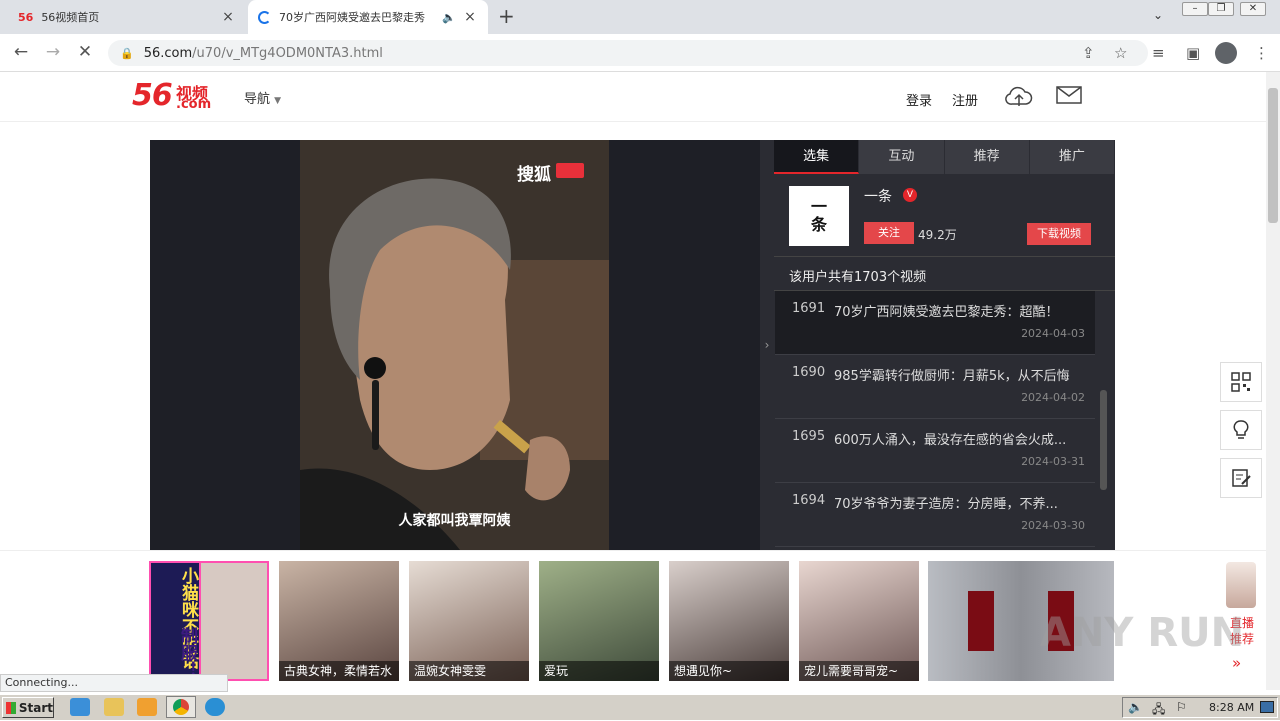  I want to click on new-tab-icon: +, so click(506, 16).